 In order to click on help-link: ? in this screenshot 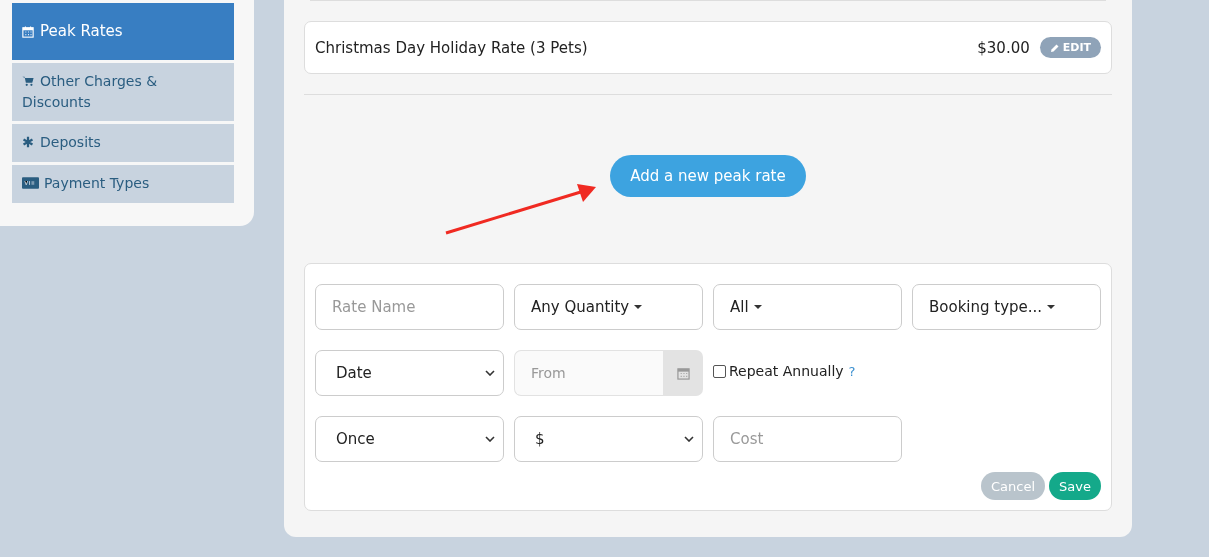, I will do `click(852, 371)`.